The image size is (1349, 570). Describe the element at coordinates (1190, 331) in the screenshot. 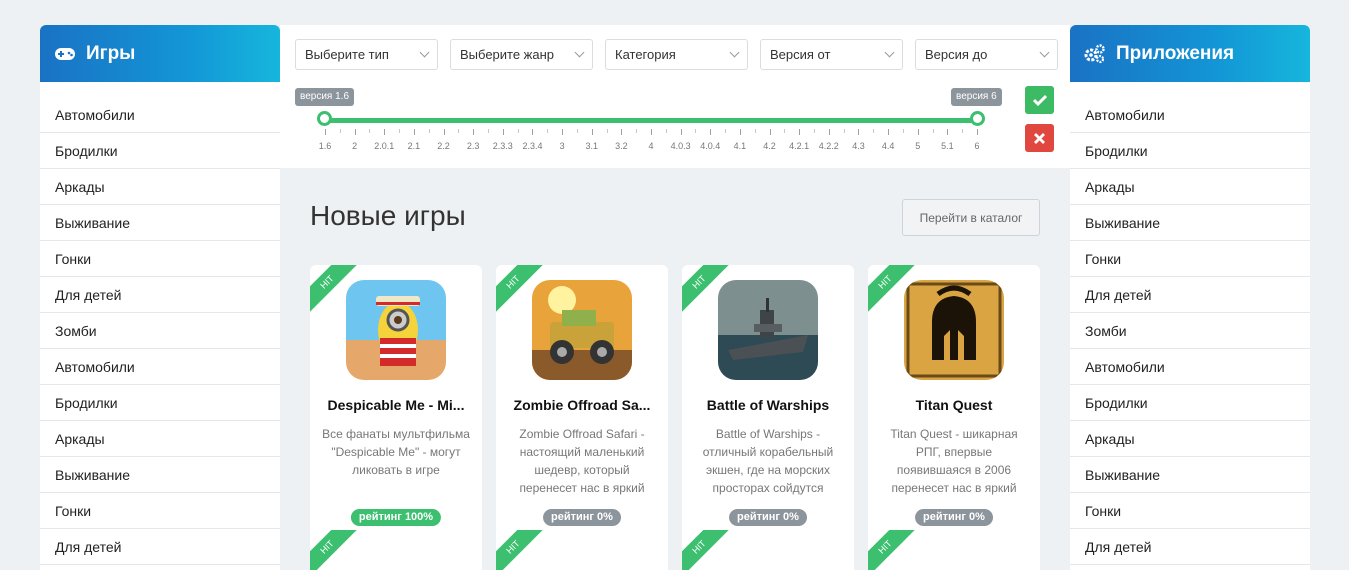

I see `apps-category-item: Зомби` at that location.